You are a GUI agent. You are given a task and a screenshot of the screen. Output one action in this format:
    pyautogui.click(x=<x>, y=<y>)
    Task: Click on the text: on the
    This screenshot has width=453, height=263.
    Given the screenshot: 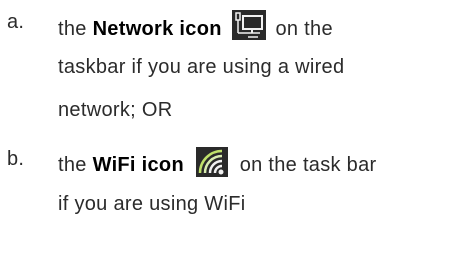 What is the action you would take?
    pyautogui.click(x=304, y=29)
    